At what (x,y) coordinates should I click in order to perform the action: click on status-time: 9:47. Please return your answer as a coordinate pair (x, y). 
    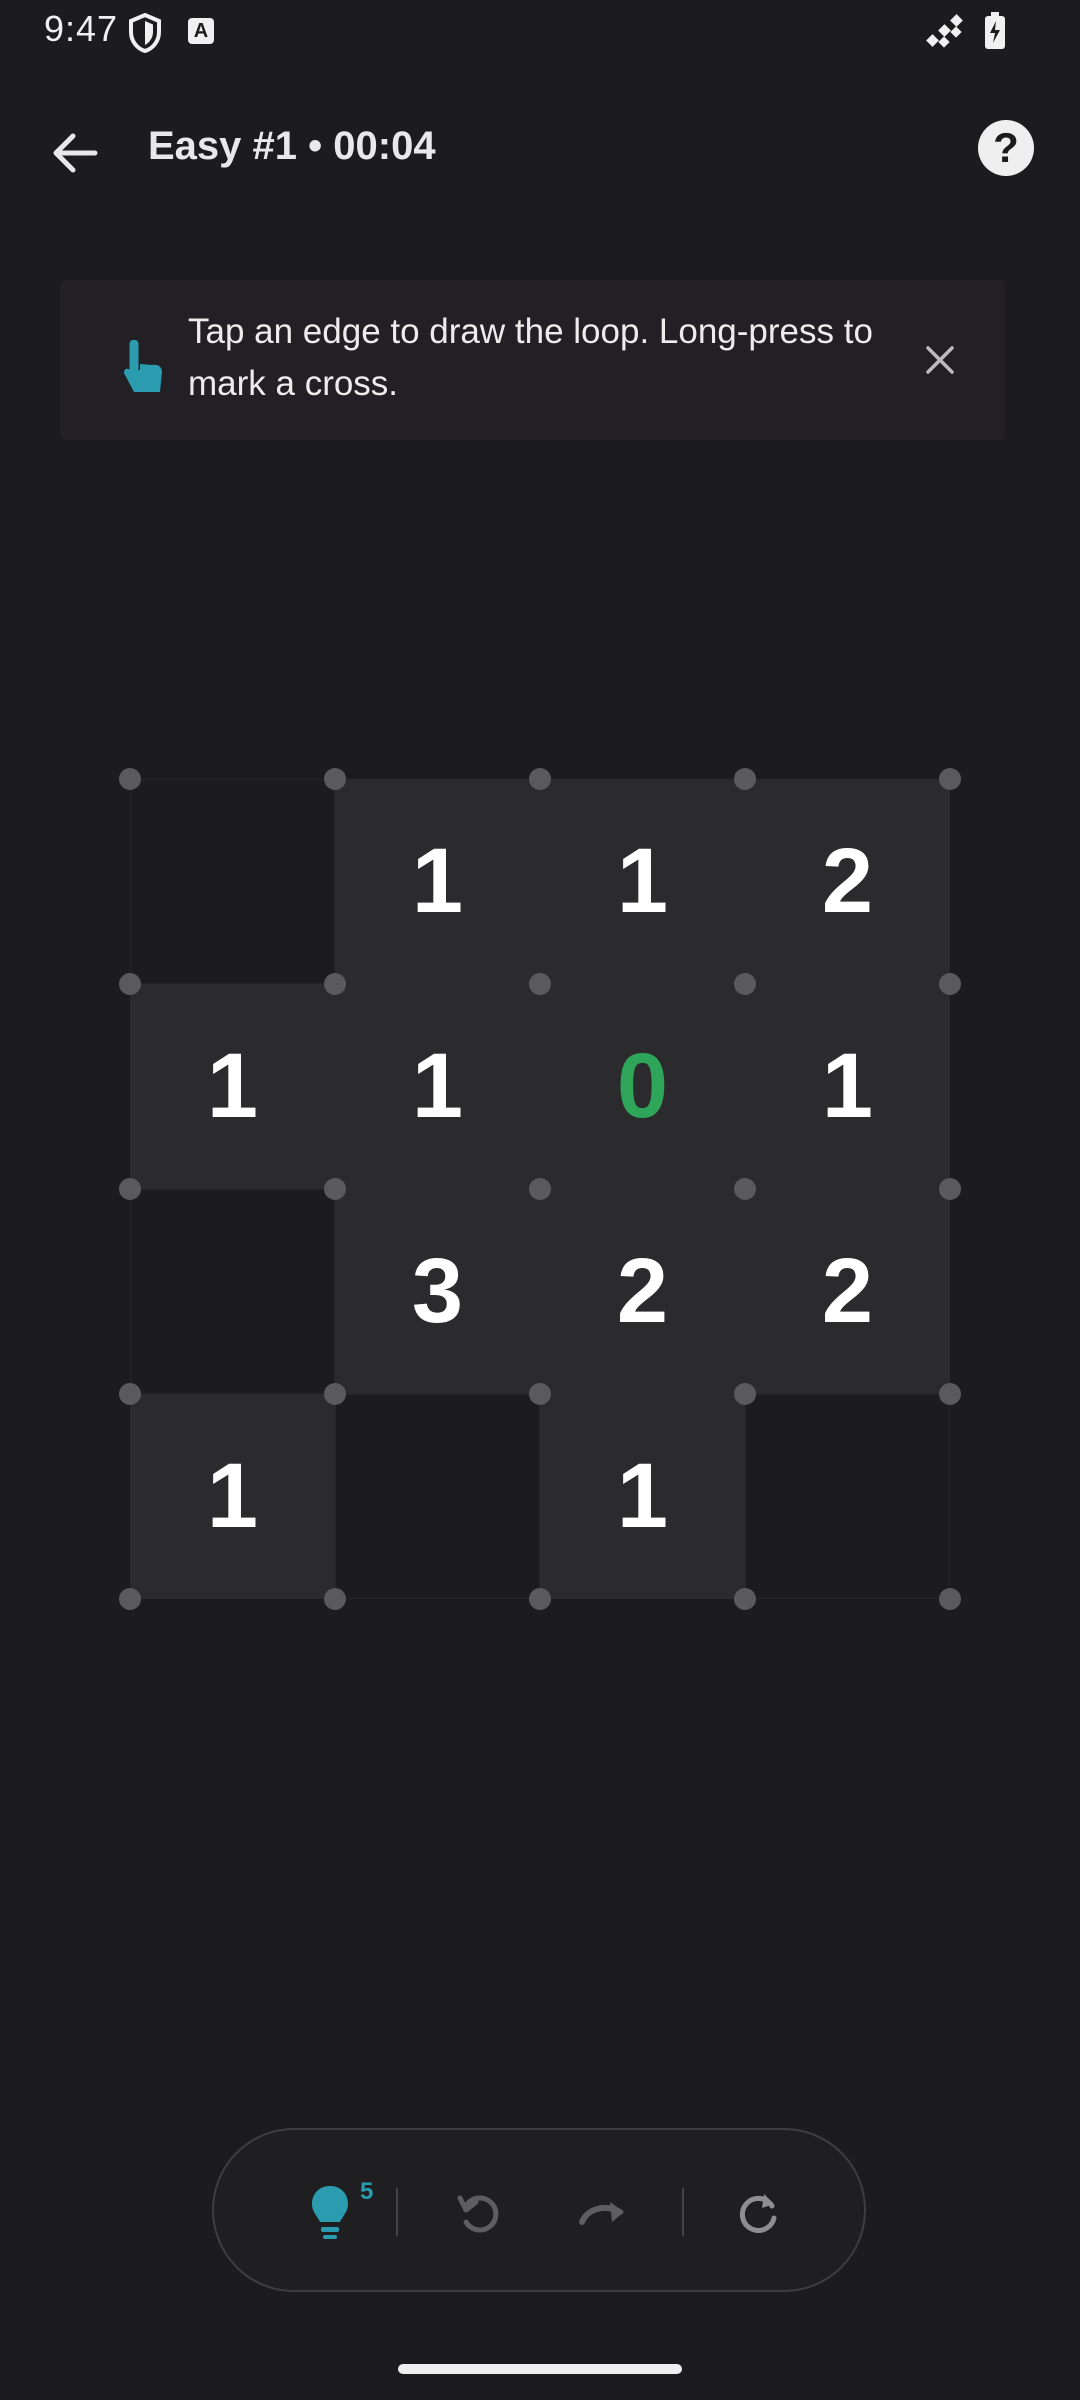
    Looking at the image, I should click on (81, 28).